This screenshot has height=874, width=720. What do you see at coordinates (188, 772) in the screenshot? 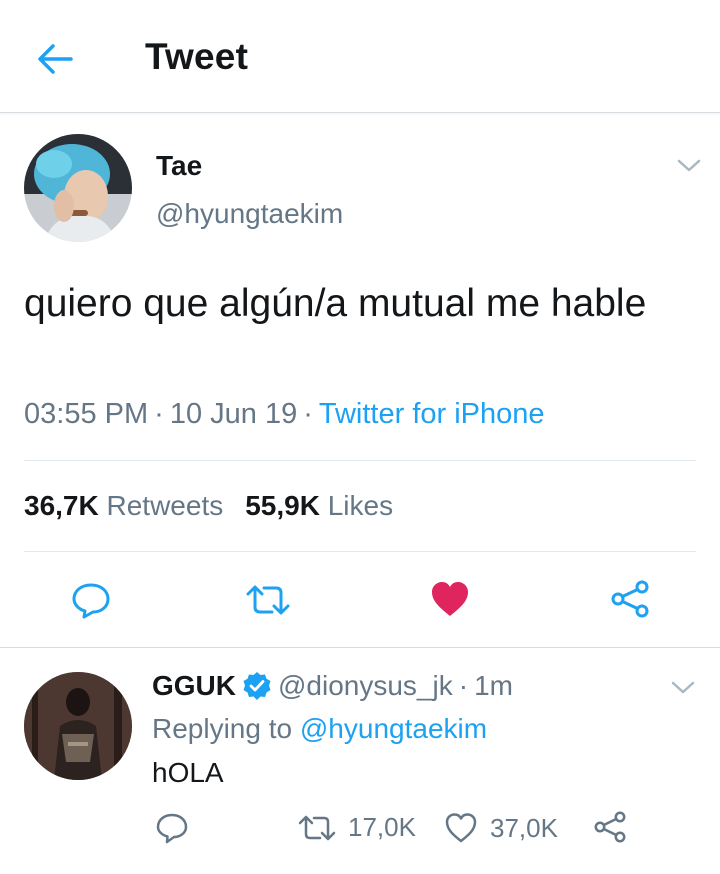
I see `reply-text: hOLA` at bounding box center [188, 772].